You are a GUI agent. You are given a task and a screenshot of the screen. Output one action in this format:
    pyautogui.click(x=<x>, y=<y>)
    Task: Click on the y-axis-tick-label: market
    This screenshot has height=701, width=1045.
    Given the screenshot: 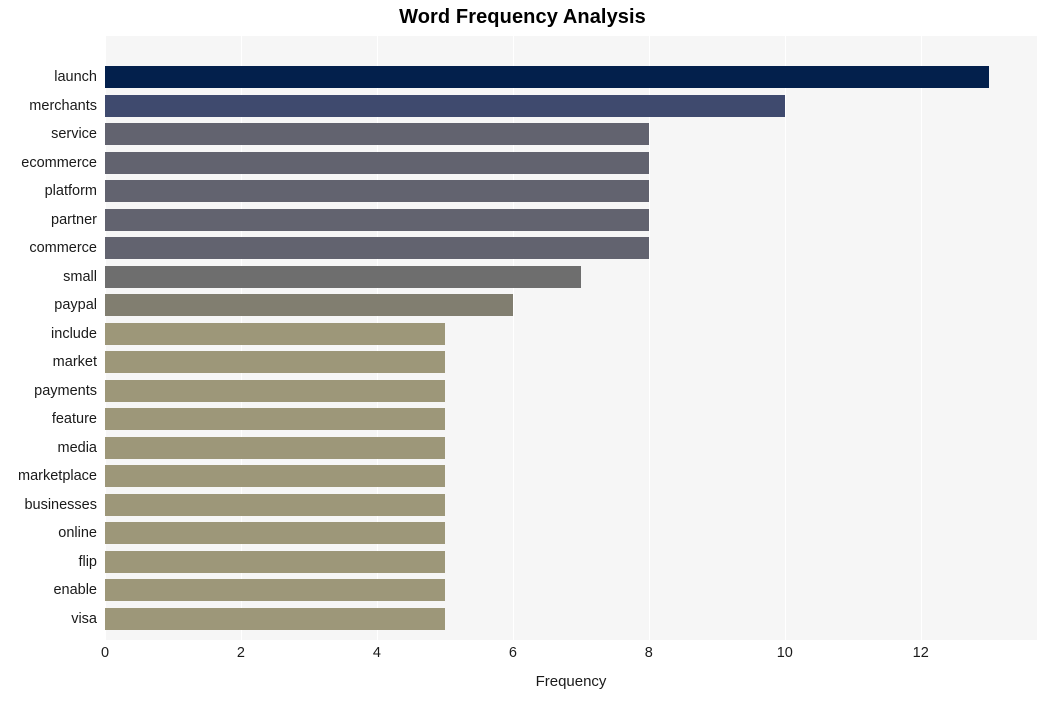 What is the action you would take?
    pyautogui.click(x=74, y=362)
    